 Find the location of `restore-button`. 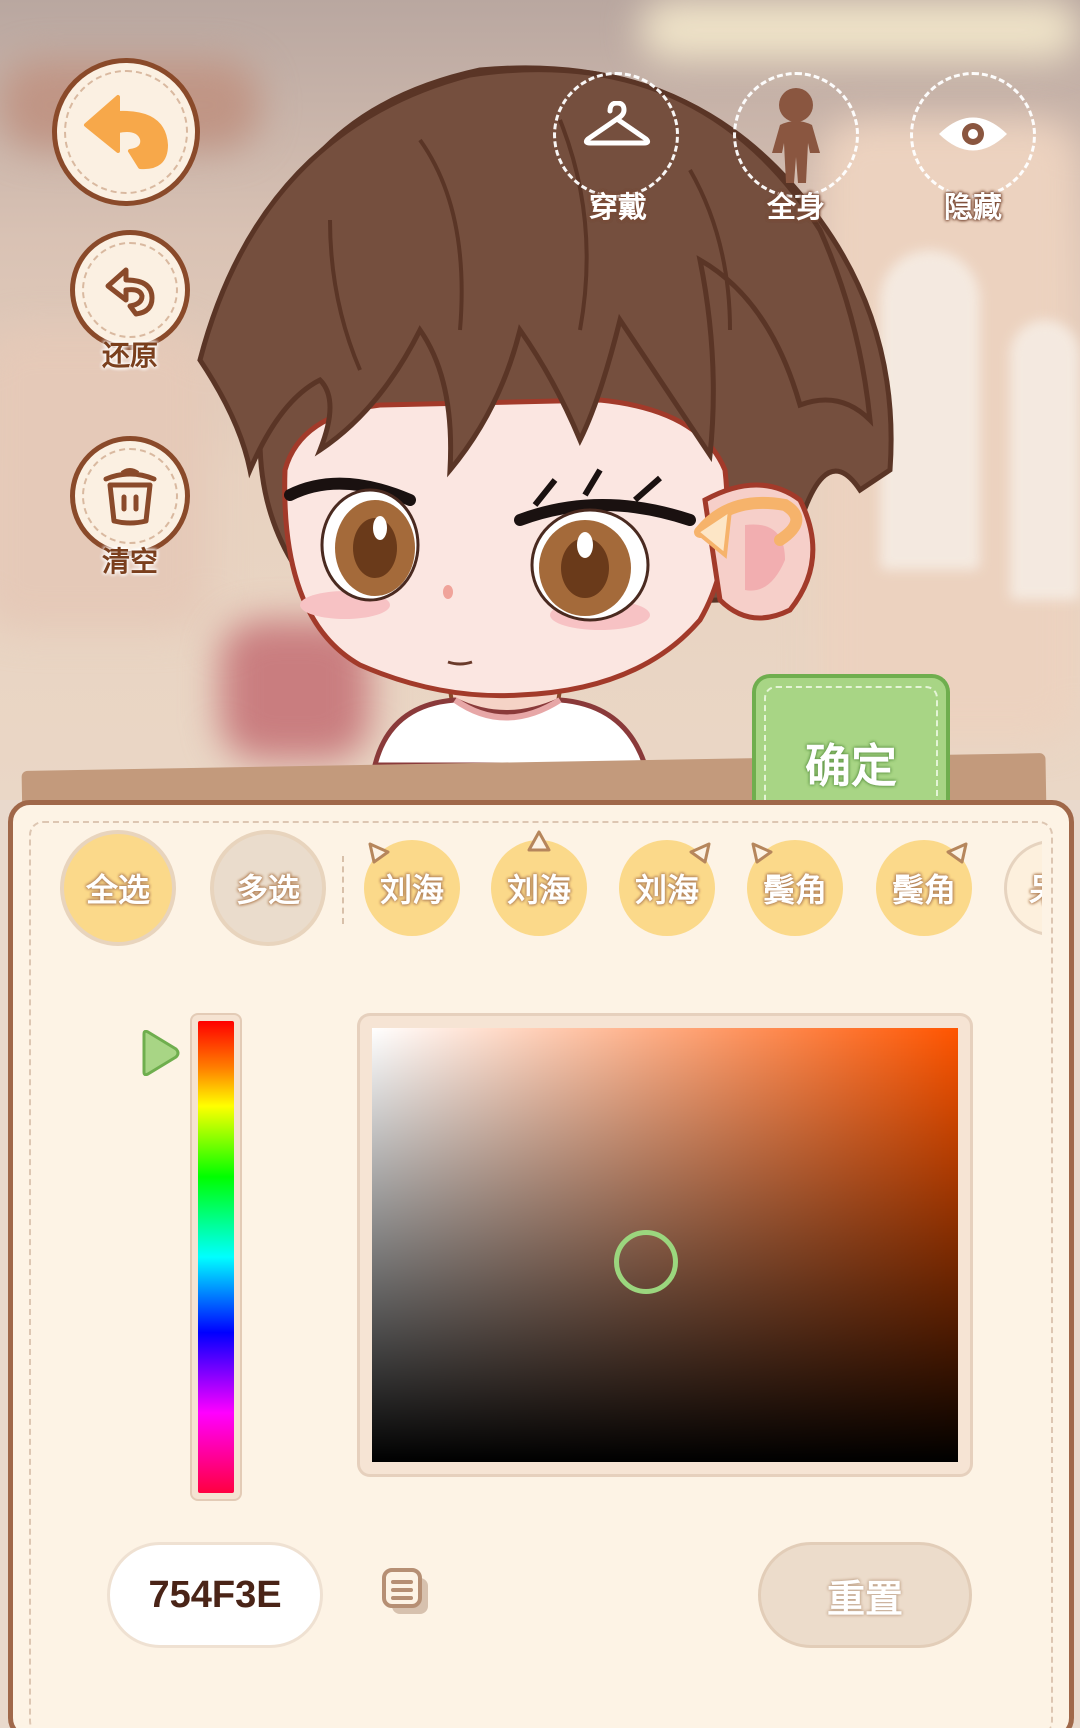

restore-button is located at coordinates (130, 290).